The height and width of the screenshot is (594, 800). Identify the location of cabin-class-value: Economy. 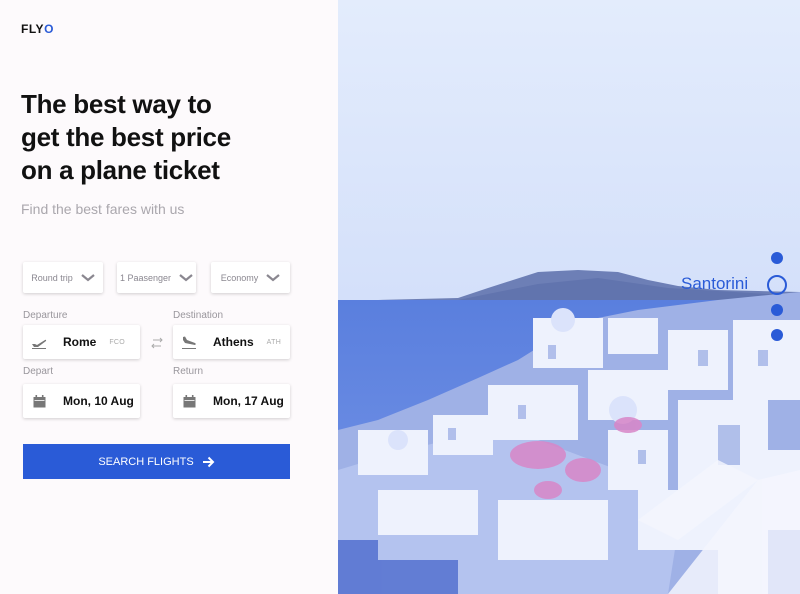
(239, 277).